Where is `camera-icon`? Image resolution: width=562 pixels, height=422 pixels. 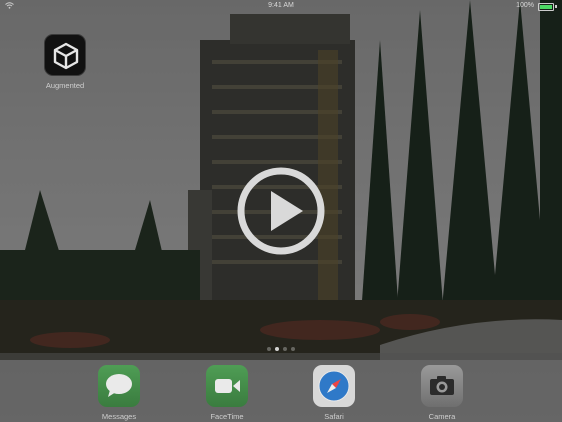 camera-icon is located at coordinates (442, 386).